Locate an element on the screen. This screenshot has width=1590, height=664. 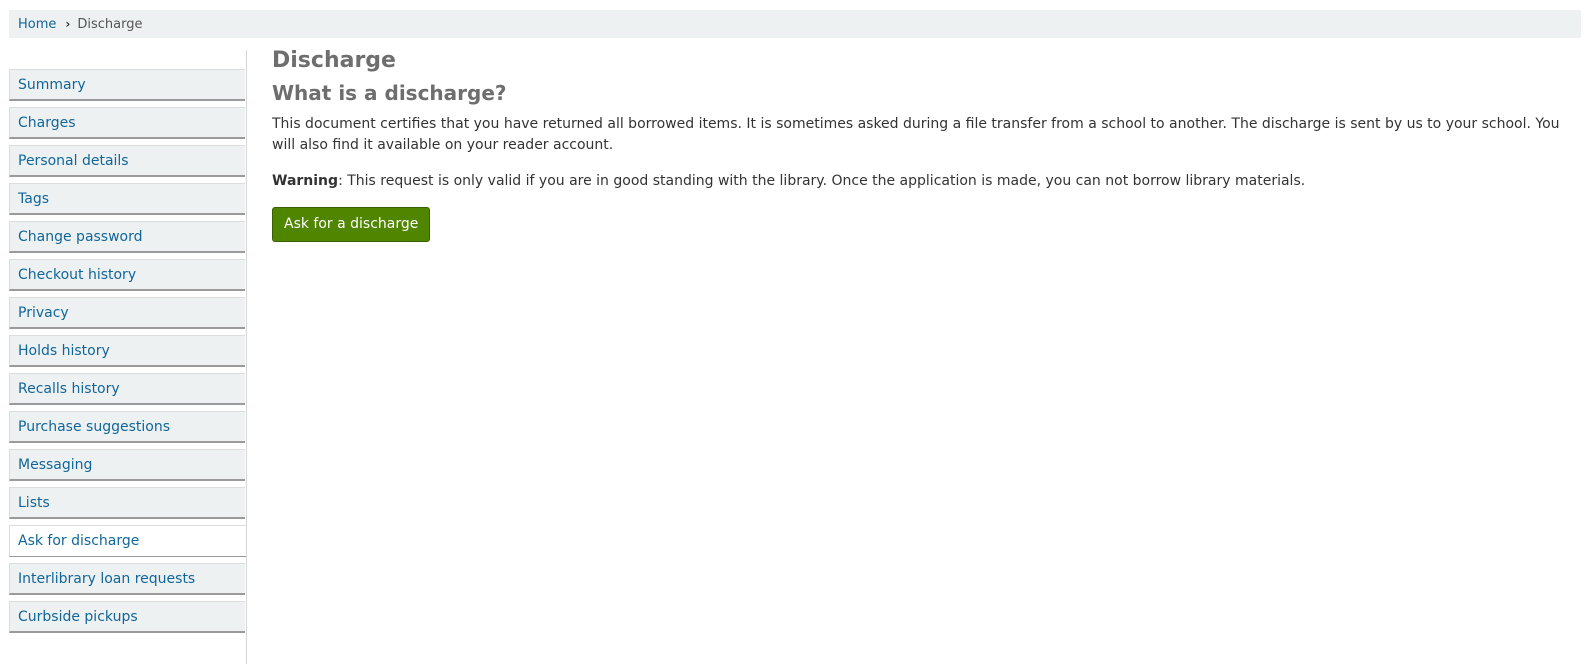
section-heading: What is a discharge? is located at coordinates (389, 93).